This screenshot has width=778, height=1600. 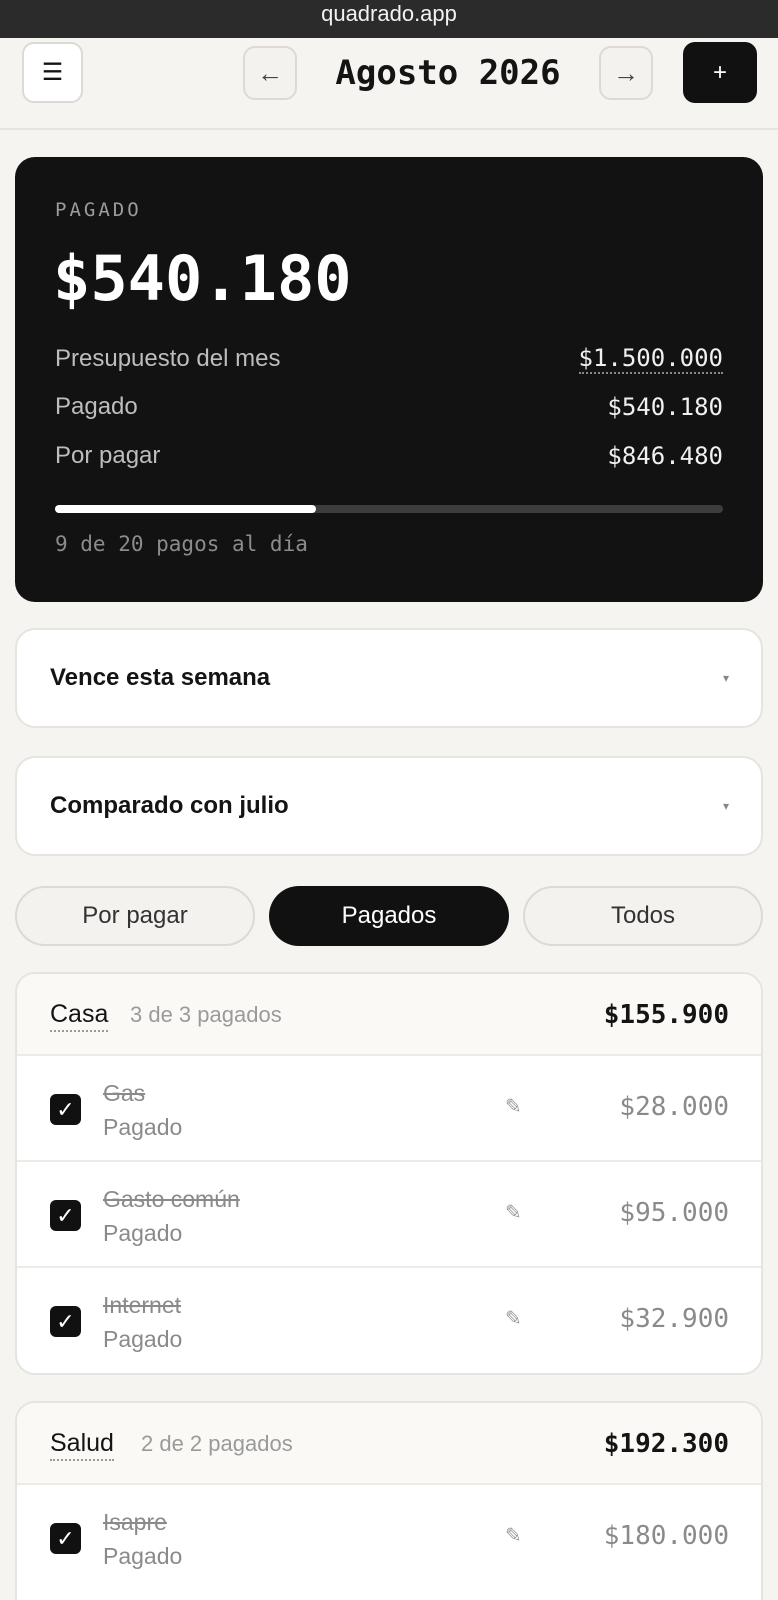 I want to click on pending-label: Por pagar, so click(x=108, y=455).